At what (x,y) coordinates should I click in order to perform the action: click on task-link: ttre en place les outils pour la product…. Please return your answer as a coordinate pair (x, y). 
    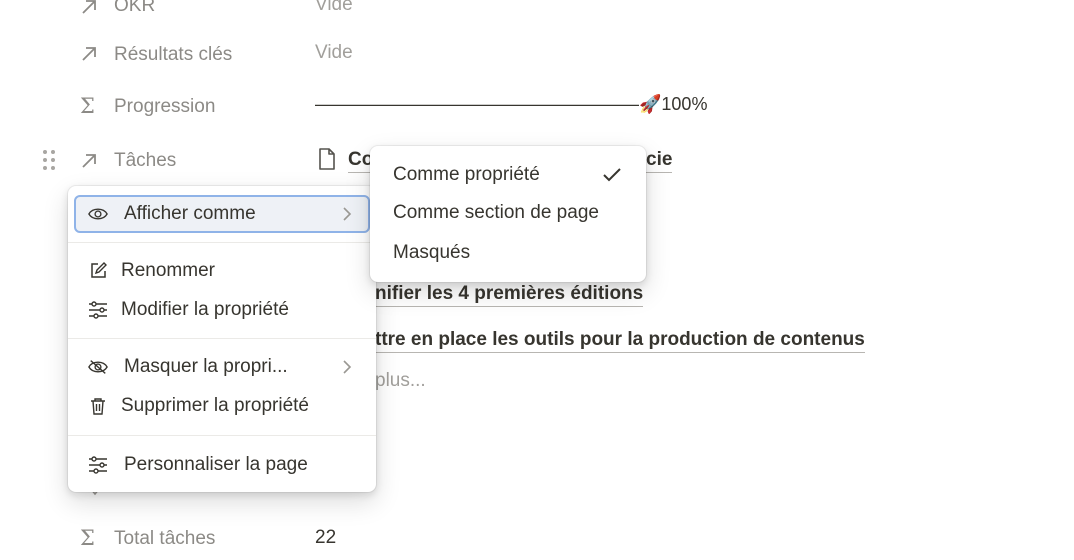
    Looking at the image, I should click on (620, 341).